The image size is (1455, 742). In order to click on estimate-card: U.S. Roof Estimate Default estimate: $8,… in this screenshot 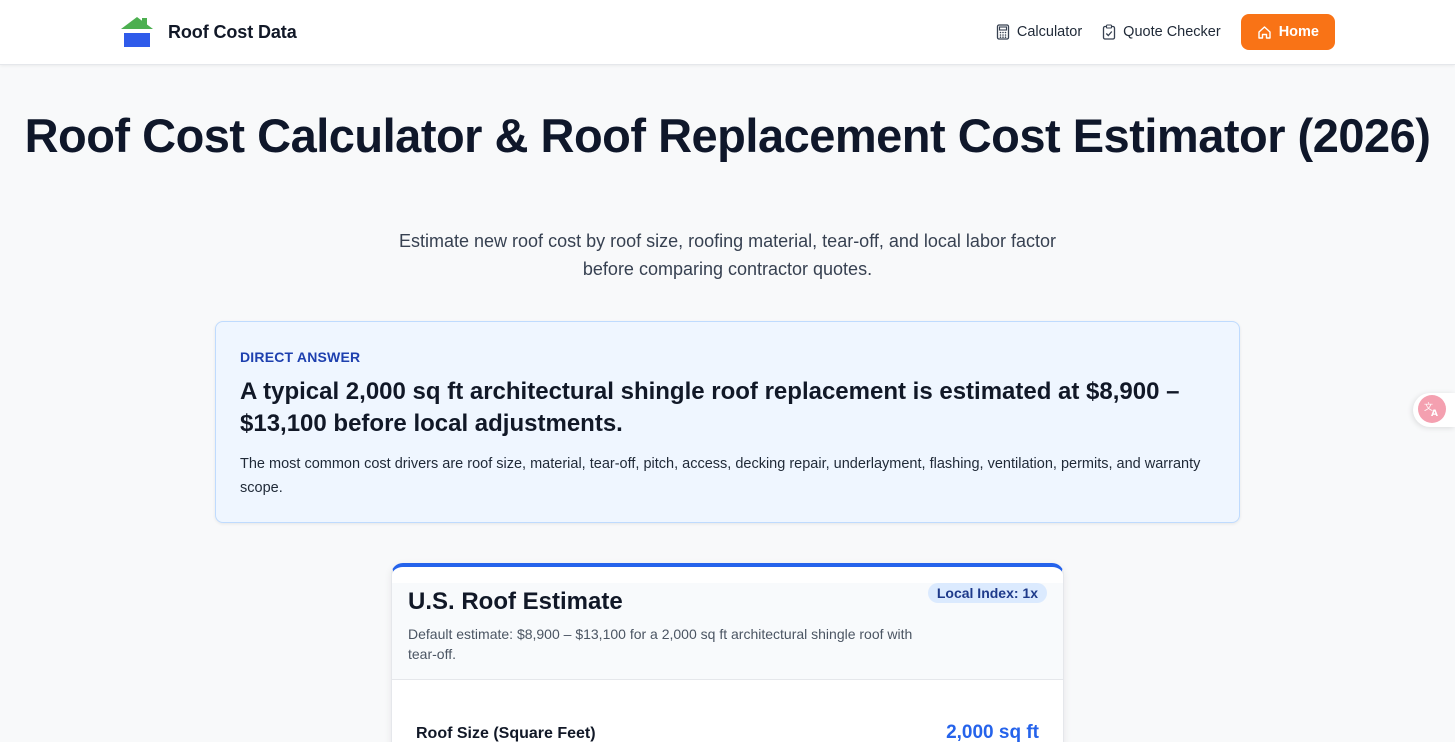, I will do `click(727, 652)`.